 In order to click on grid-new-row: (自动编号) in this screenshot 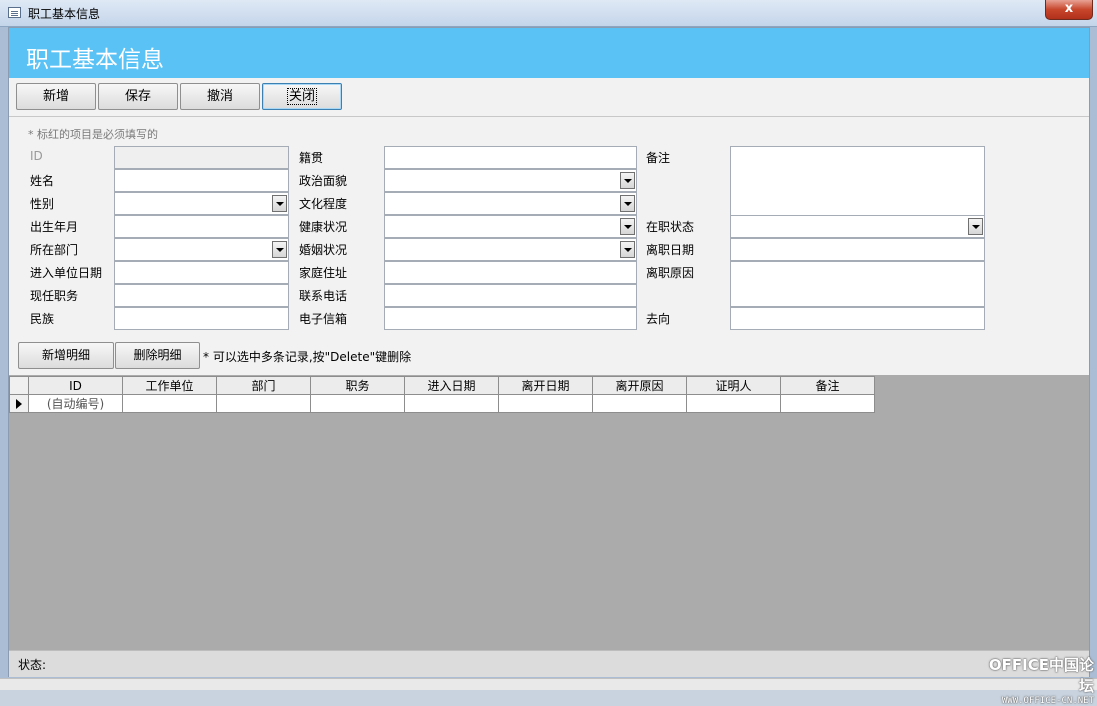, I will do `click(442, 403)`.